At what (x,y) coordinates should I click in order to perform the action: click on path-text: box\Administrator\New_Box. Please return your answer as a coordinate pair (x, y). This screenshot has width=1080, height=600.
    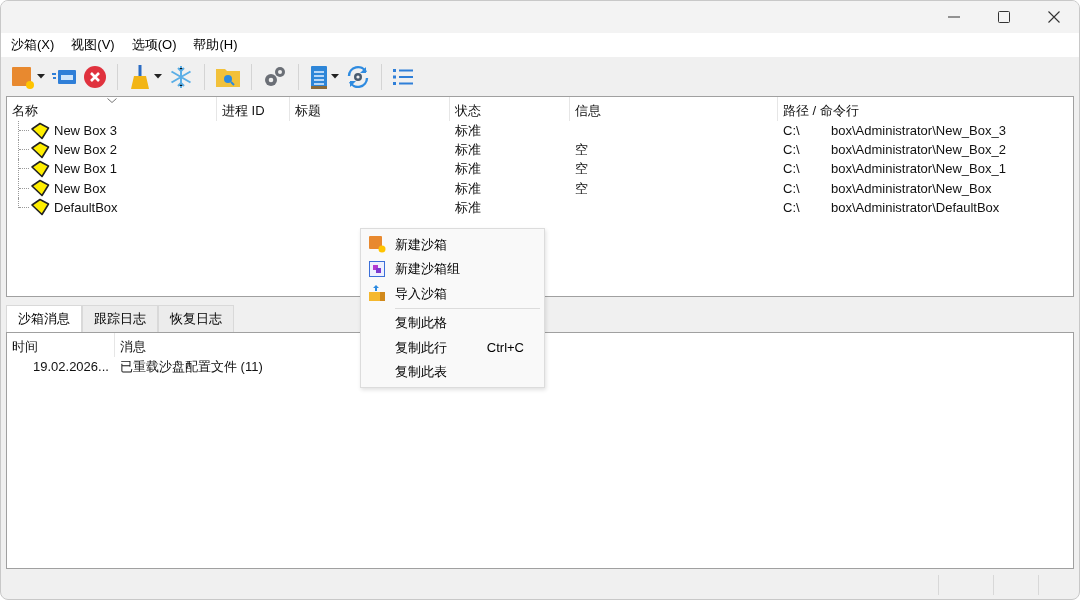
    Looking at the image, I should click on (911, 188).